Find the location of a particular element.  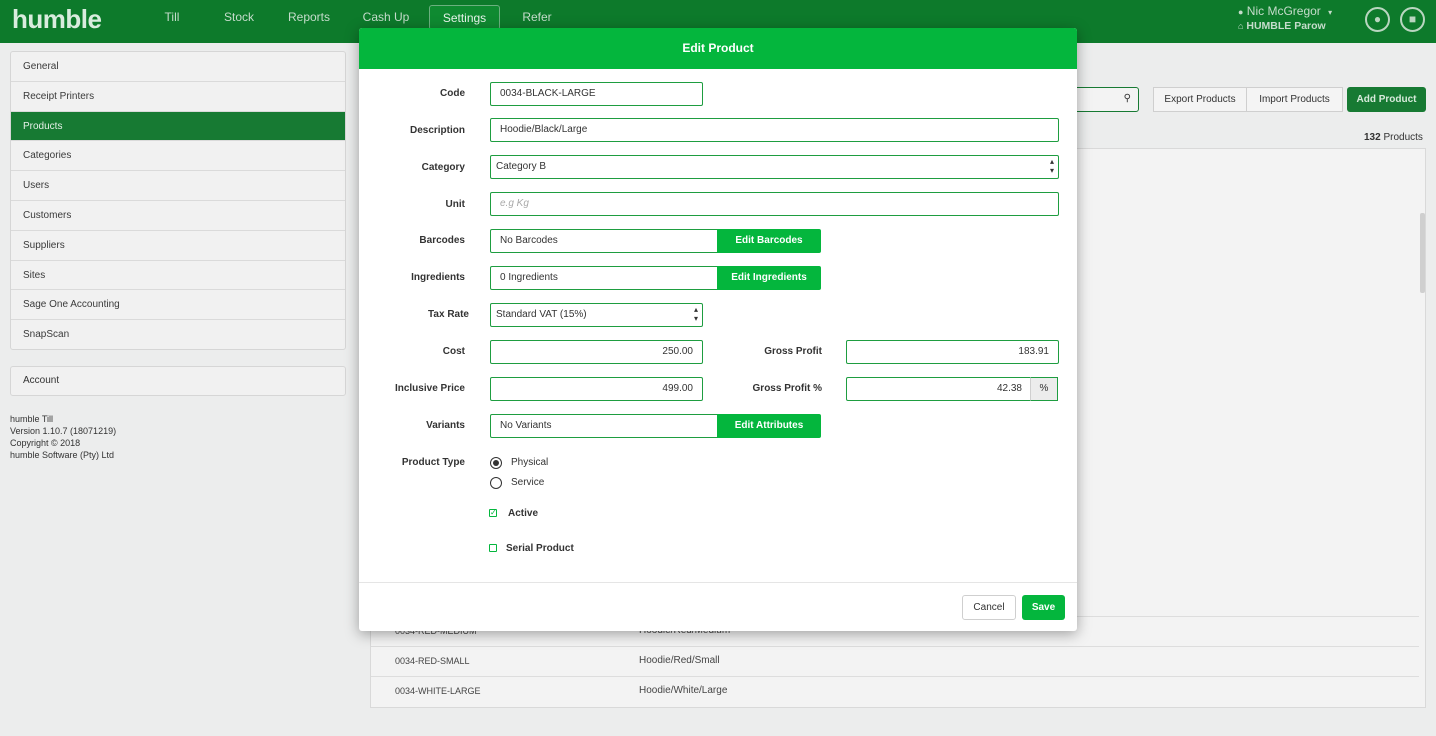

import-products-button: Import Products is located at coordinates (1294, 99).